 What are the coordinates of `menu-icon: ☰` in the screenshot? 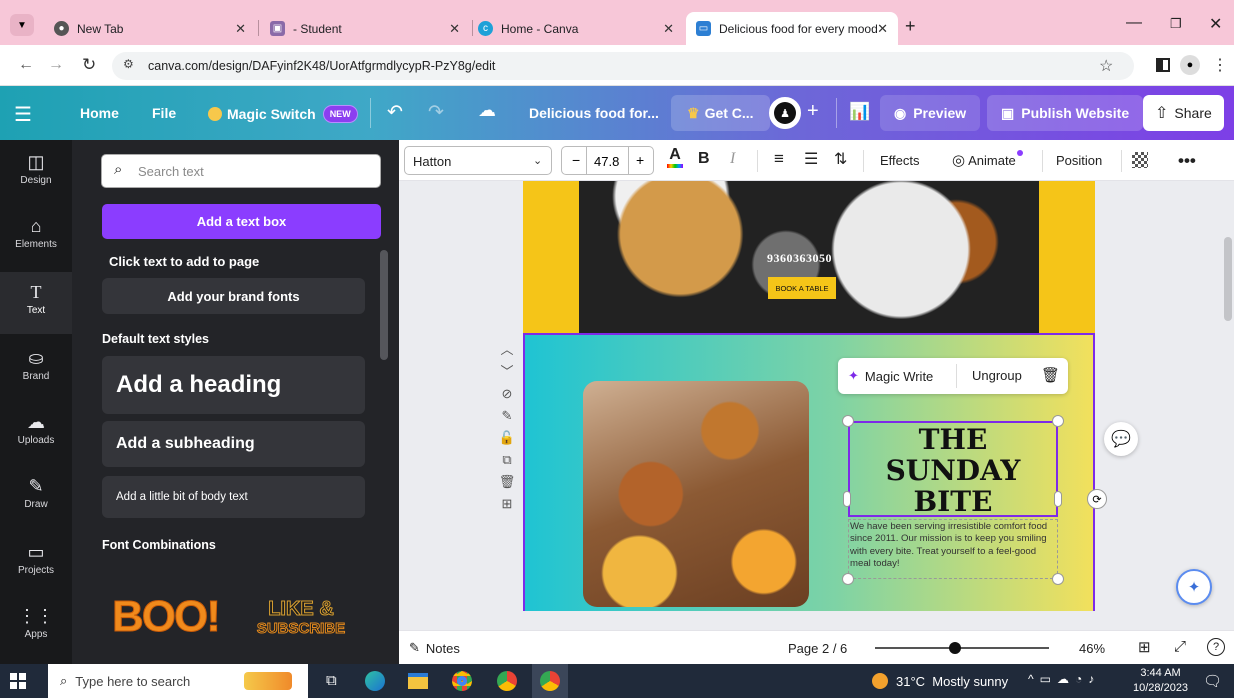 It's located at (23, 114).